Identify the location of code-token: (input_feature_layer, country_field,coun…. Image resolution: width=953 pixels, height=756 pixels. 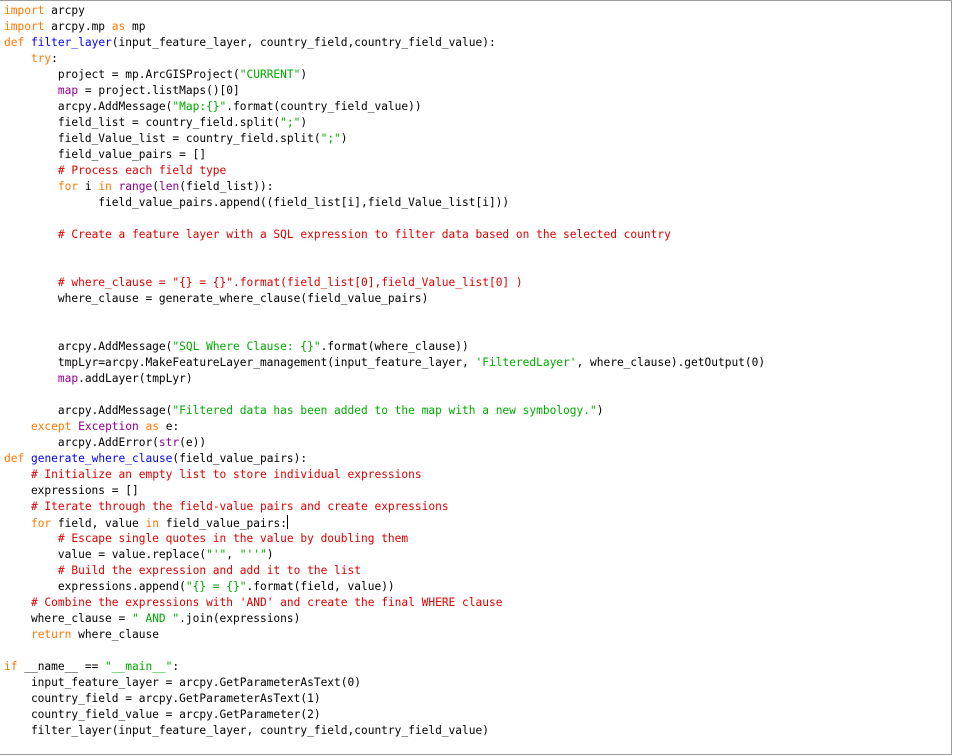
(303, 42).